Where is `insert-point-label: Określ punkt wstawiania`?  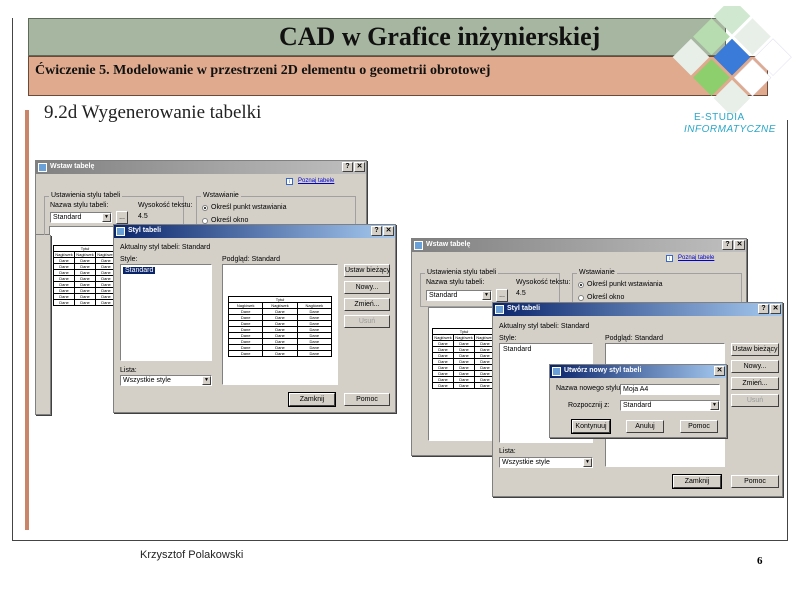
insert-point-label: Określ punkt wstawiania is located at coordinates (249, 207).